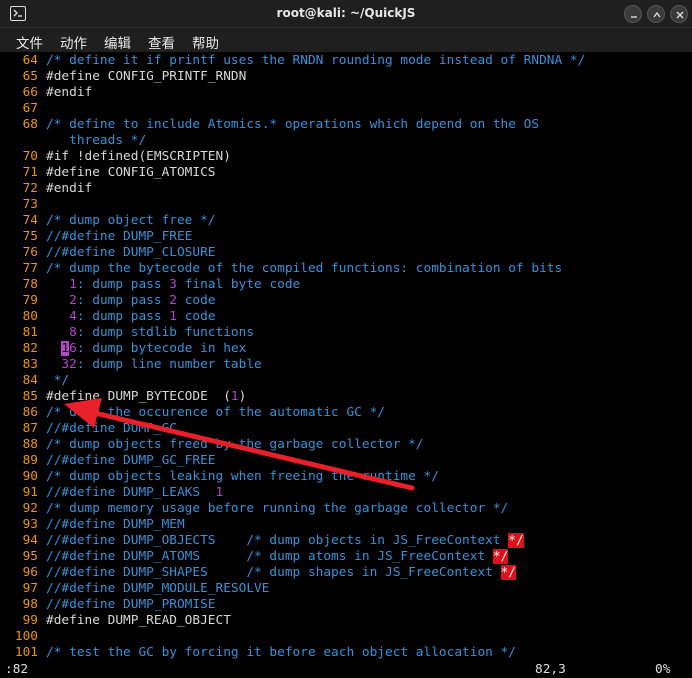  I want to click on code-token: #define DUMP_READ_OBJECT, so click(138, 620).